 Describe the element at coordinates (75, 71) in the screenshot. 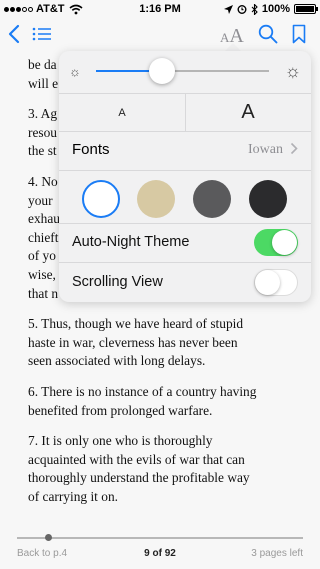

I see `brightness-low-icon: ☼` at that location.